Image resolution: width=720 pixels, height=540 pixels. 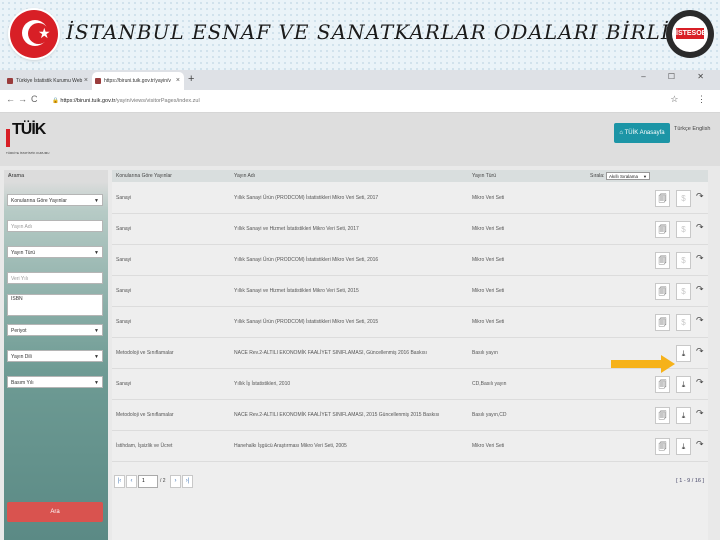 I want to click on page-number-input: 1, so click(x=148, y=481).